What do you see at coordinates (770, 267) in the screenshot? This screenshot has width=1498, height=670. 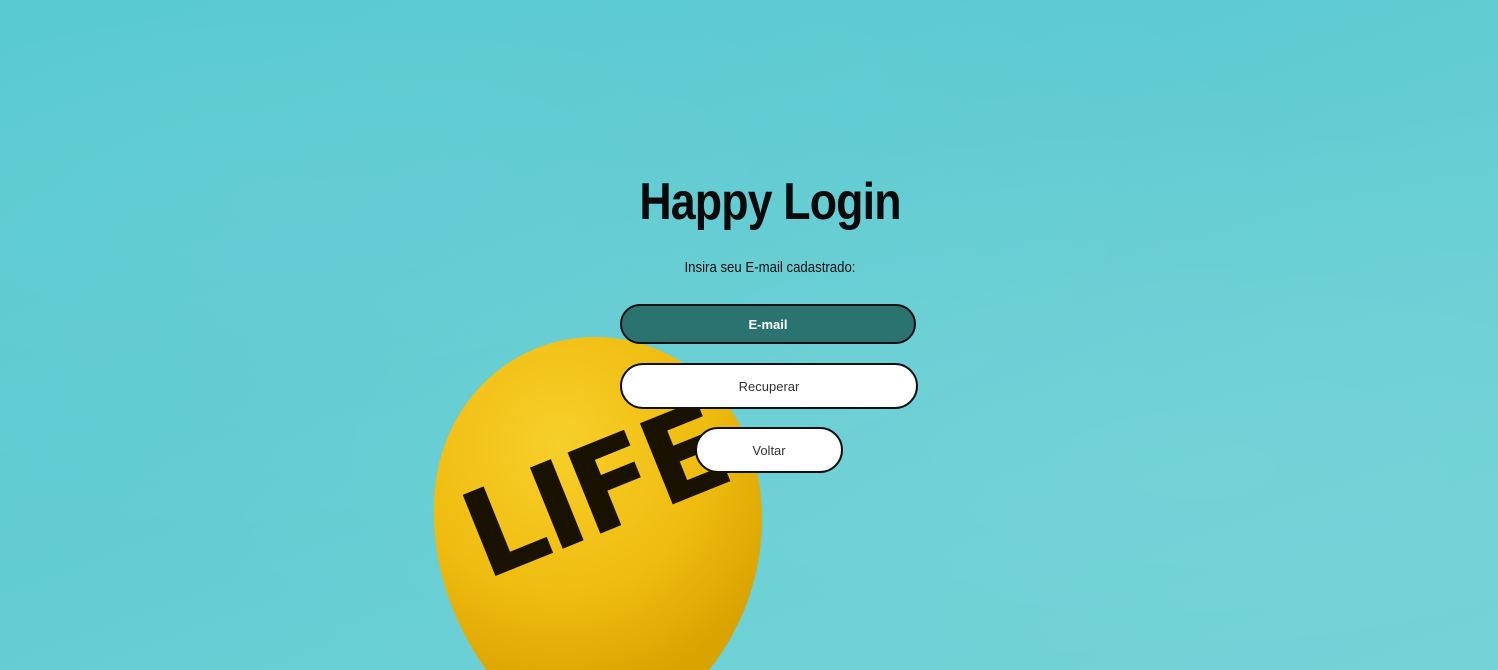 I see `email-instruction: Insira seu E-mail cadastrado:` at bounding box center [770, 267].